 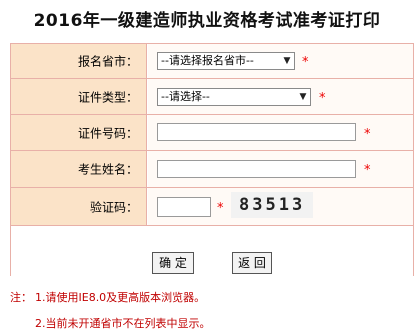 What do you see at coordinates (185, 96) in the screenshot?
I see `id-type-select-value: --请选择--` at bounding box center [185, 96].